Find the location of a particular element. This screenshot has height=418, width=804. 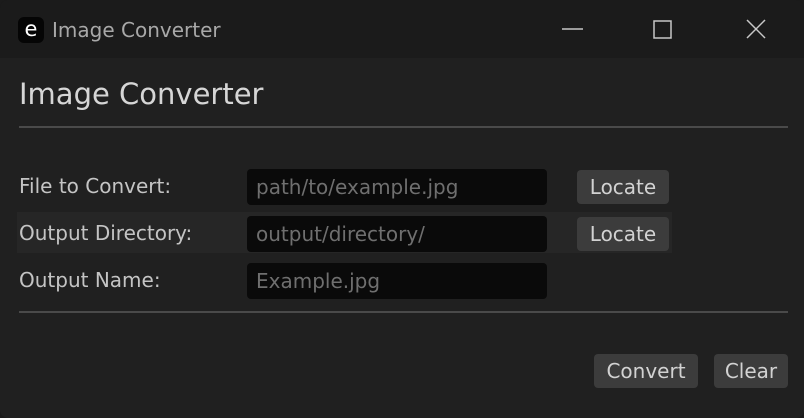

output-name-label: Output Name: is located at coordinates (90, 280).